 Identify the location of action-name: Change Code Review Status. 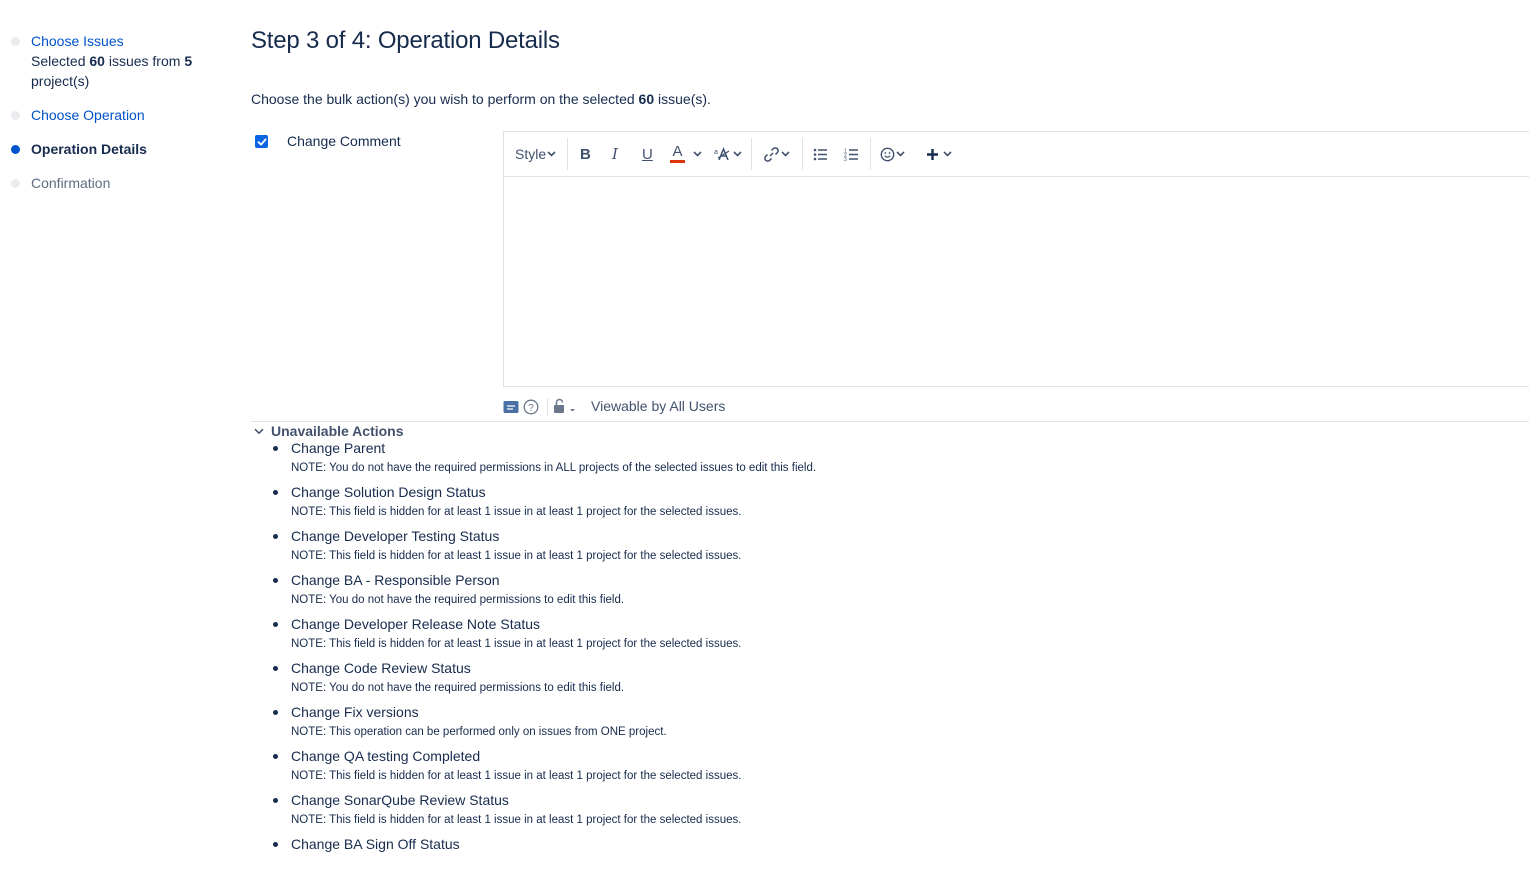
(381, 668).